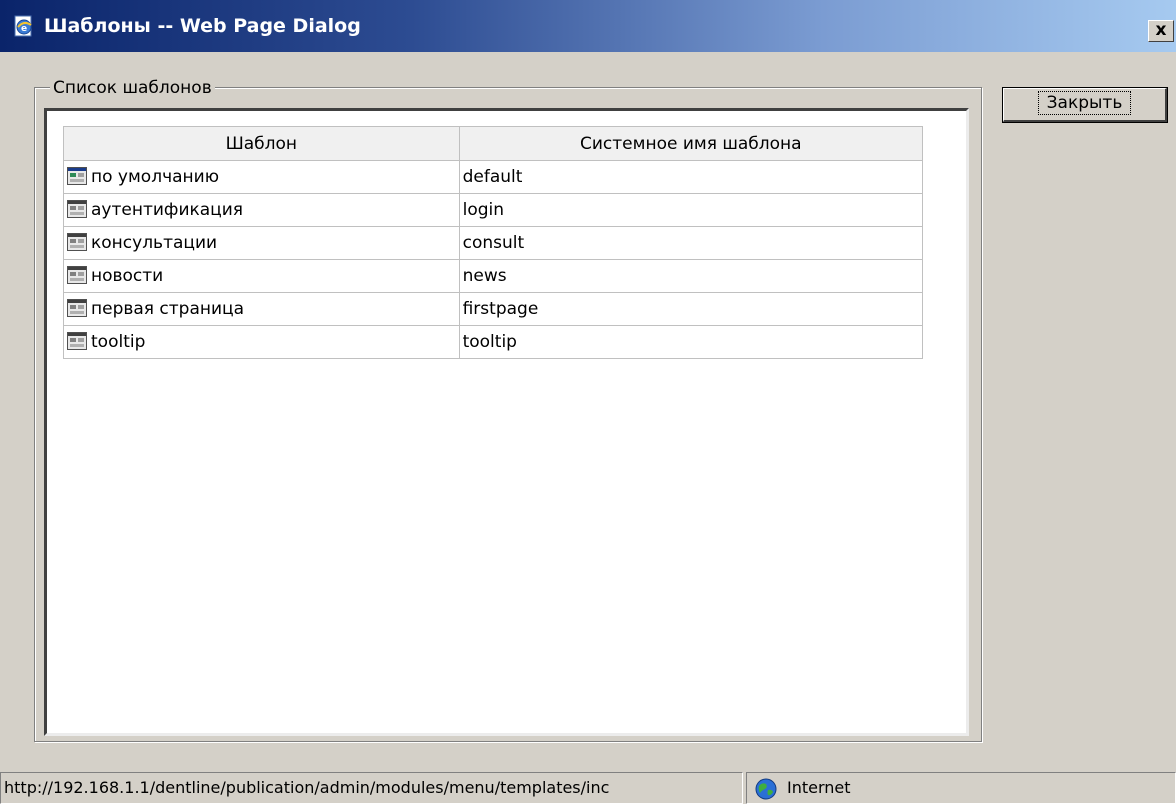 Image resolution: width=1176 pixels, height=804 pixels. What do you see at coordinates (261, 276) in the screenshot?
I see `template-name-cell: новости` at bounding box center [261, 276].